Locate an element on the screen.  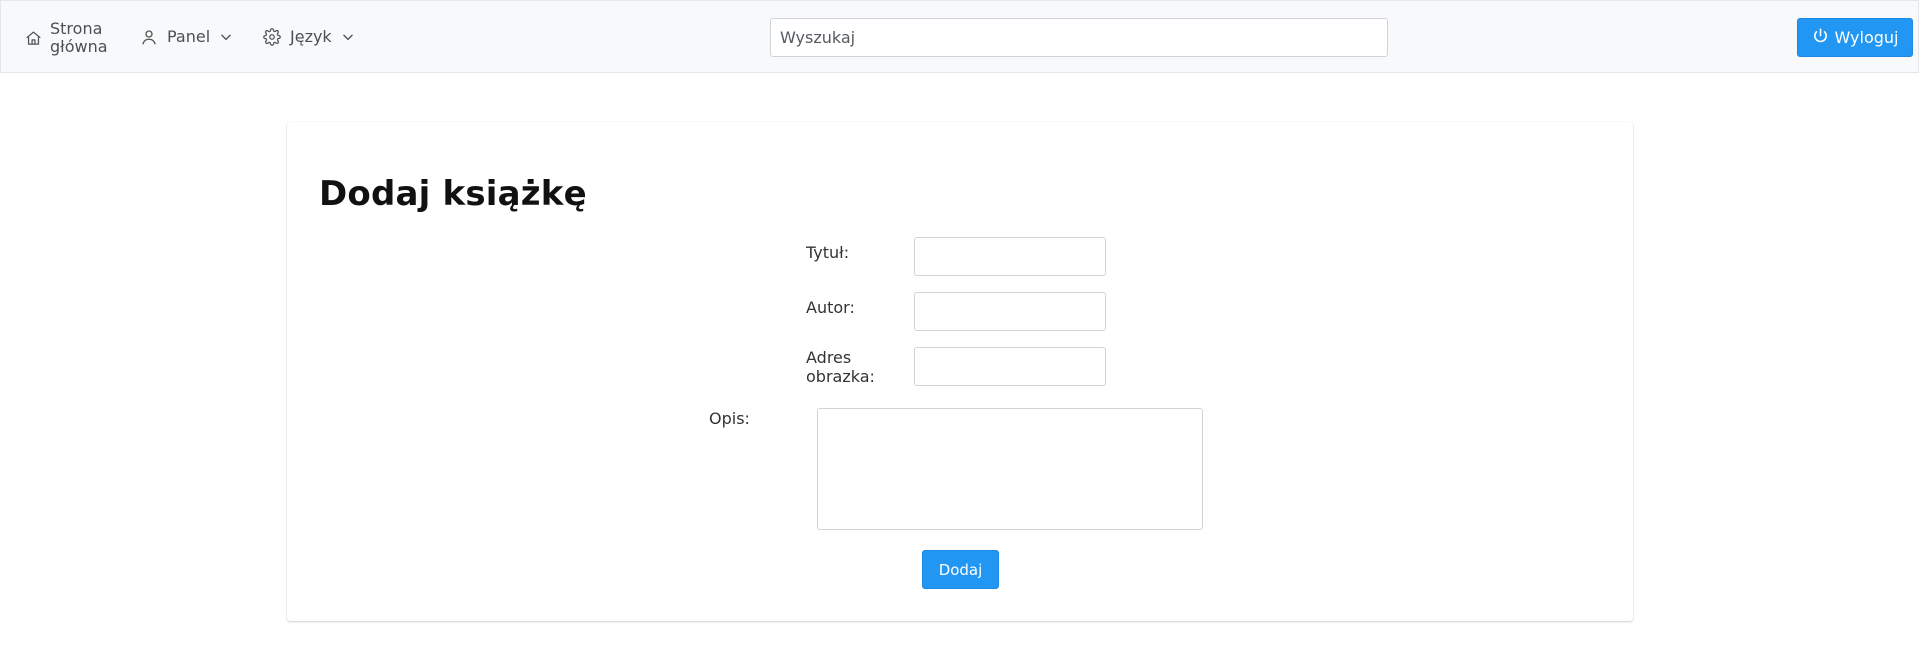
nav-language-dropdown: Język is located at coordinates (309, 36).